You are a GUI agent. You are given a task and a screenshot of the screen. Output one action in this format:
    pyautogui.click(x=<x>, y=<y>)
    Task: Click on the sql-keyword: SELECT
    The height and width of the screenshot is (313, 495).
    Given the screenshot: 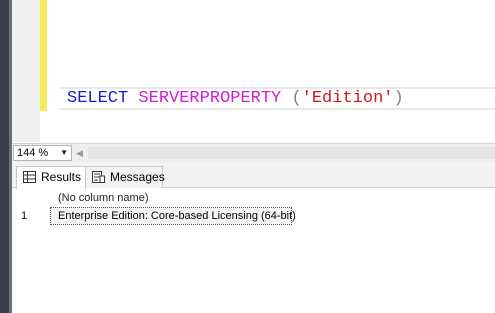 What is the action you would take?
    pyautogui.click(x=98, y=98)
    